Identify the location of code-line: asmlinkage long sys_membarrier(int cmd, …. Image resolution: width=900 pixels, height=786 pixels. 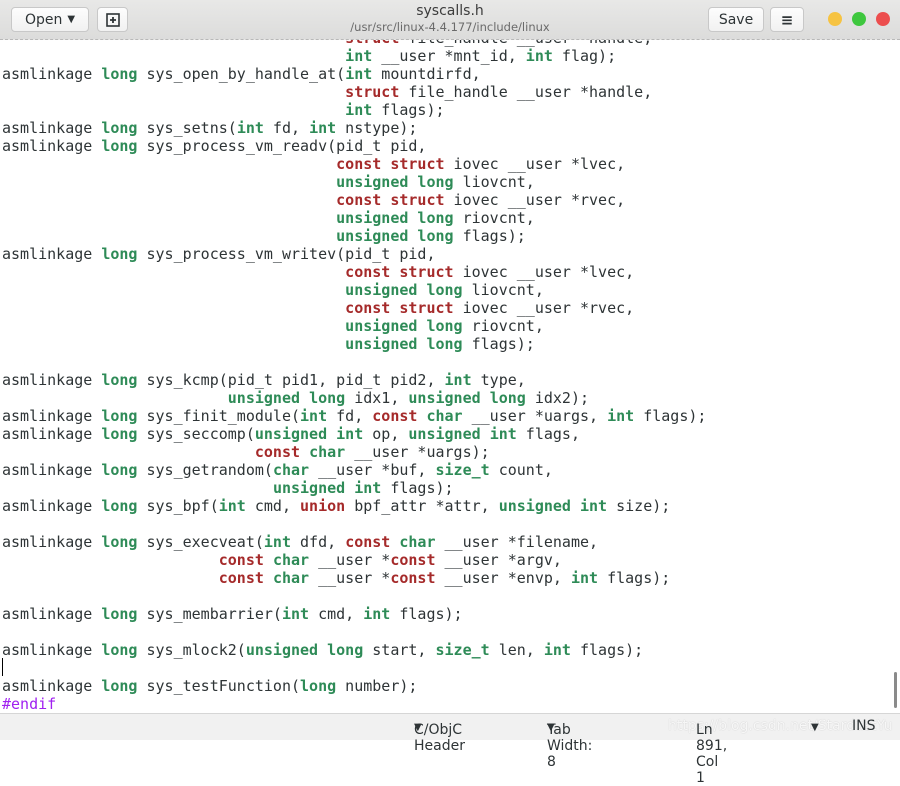
(450, 614).